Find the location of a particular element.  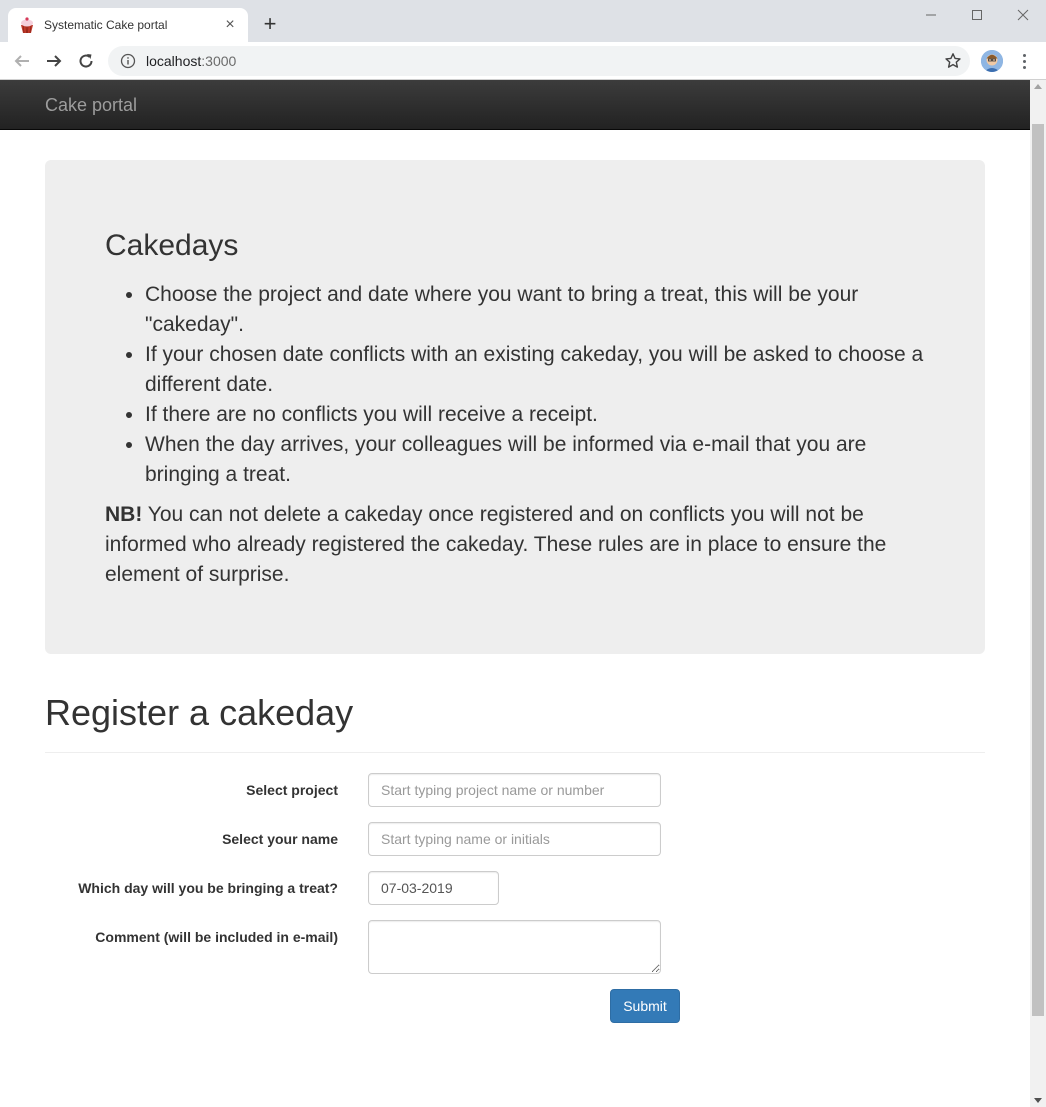

arrow-left-icon is located at coordinates (21, 61).